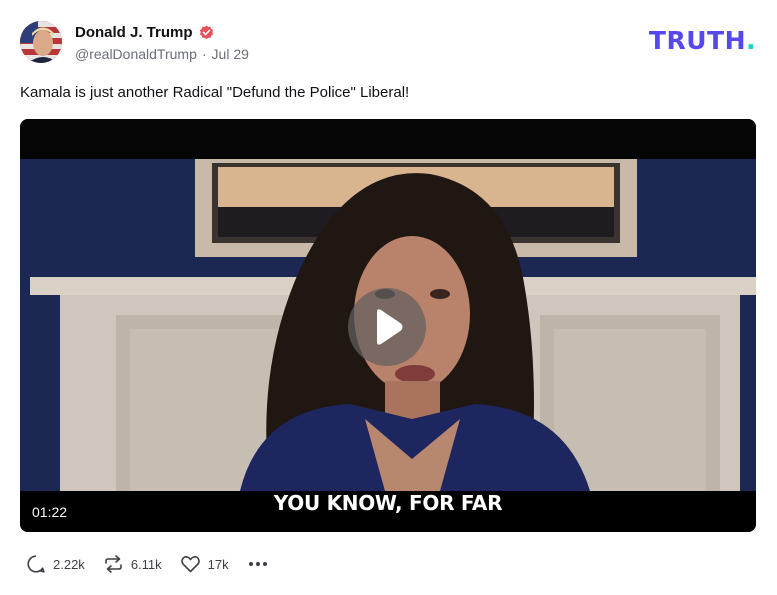 This screenshot has height=595, width=777. I want to click on more-dots-icon, so click(257, 564).